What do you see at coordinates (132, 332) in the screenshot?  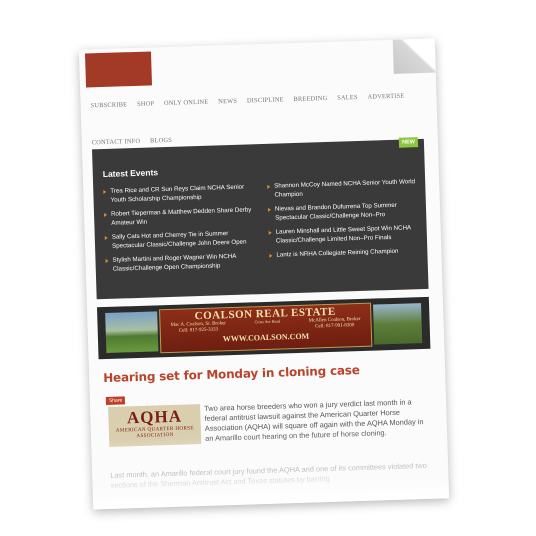 I see `ranch-photo-left` at bounding box center [132, 332].